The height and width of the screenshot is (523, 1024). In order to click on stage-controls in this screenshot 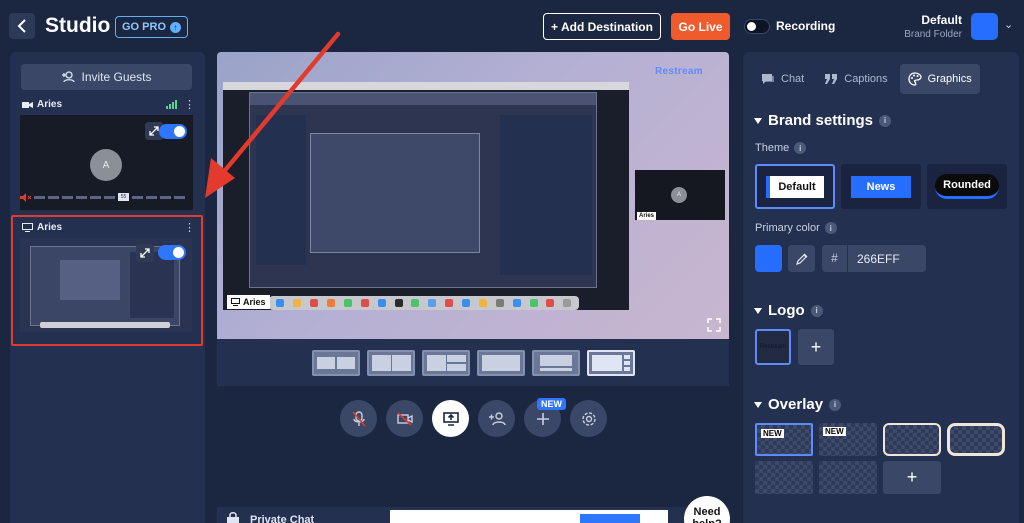, I will do `click(473, 418)`.